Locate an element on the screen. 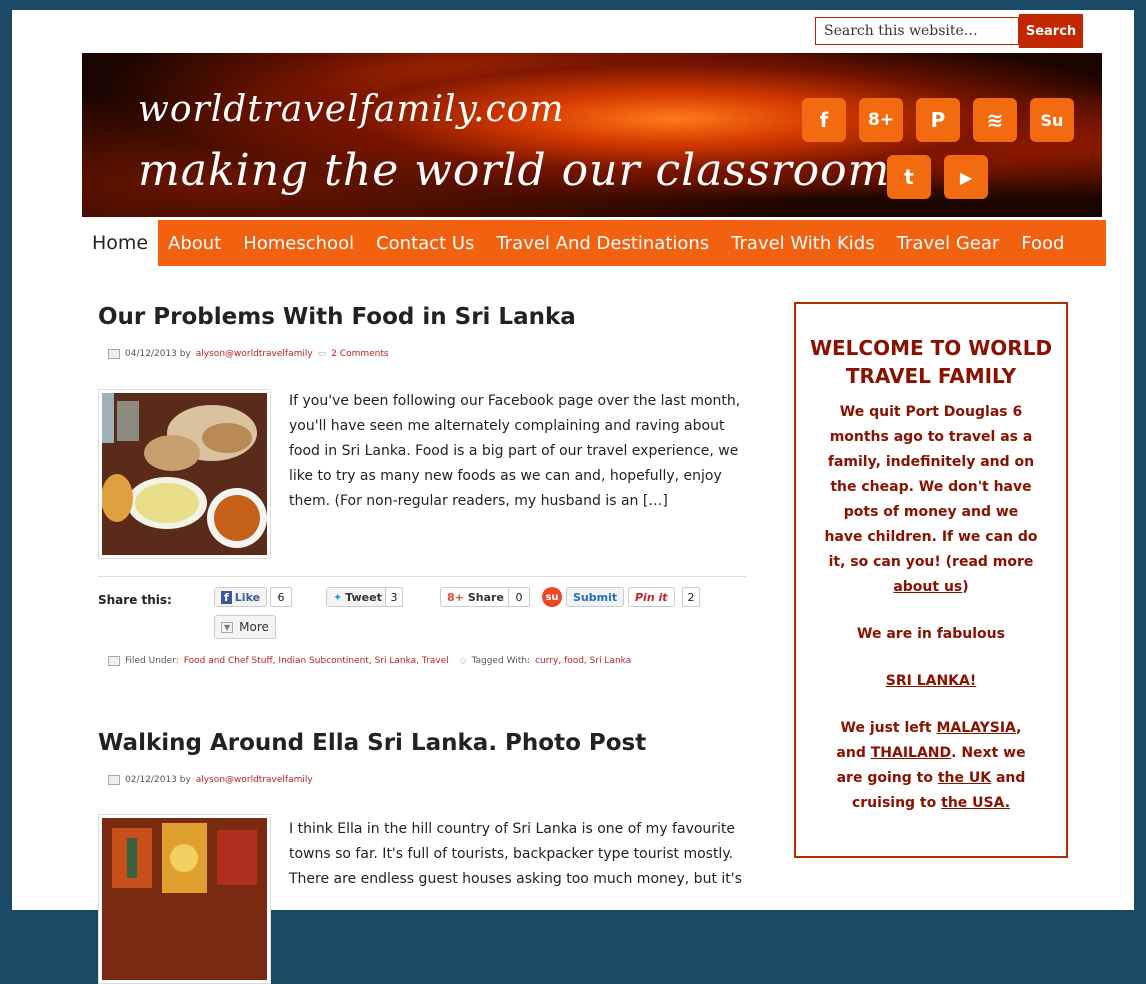 The height and width of the screenshot is (984, 1146). location-line: SRI LANKA! is located at coordinates (931, 681).